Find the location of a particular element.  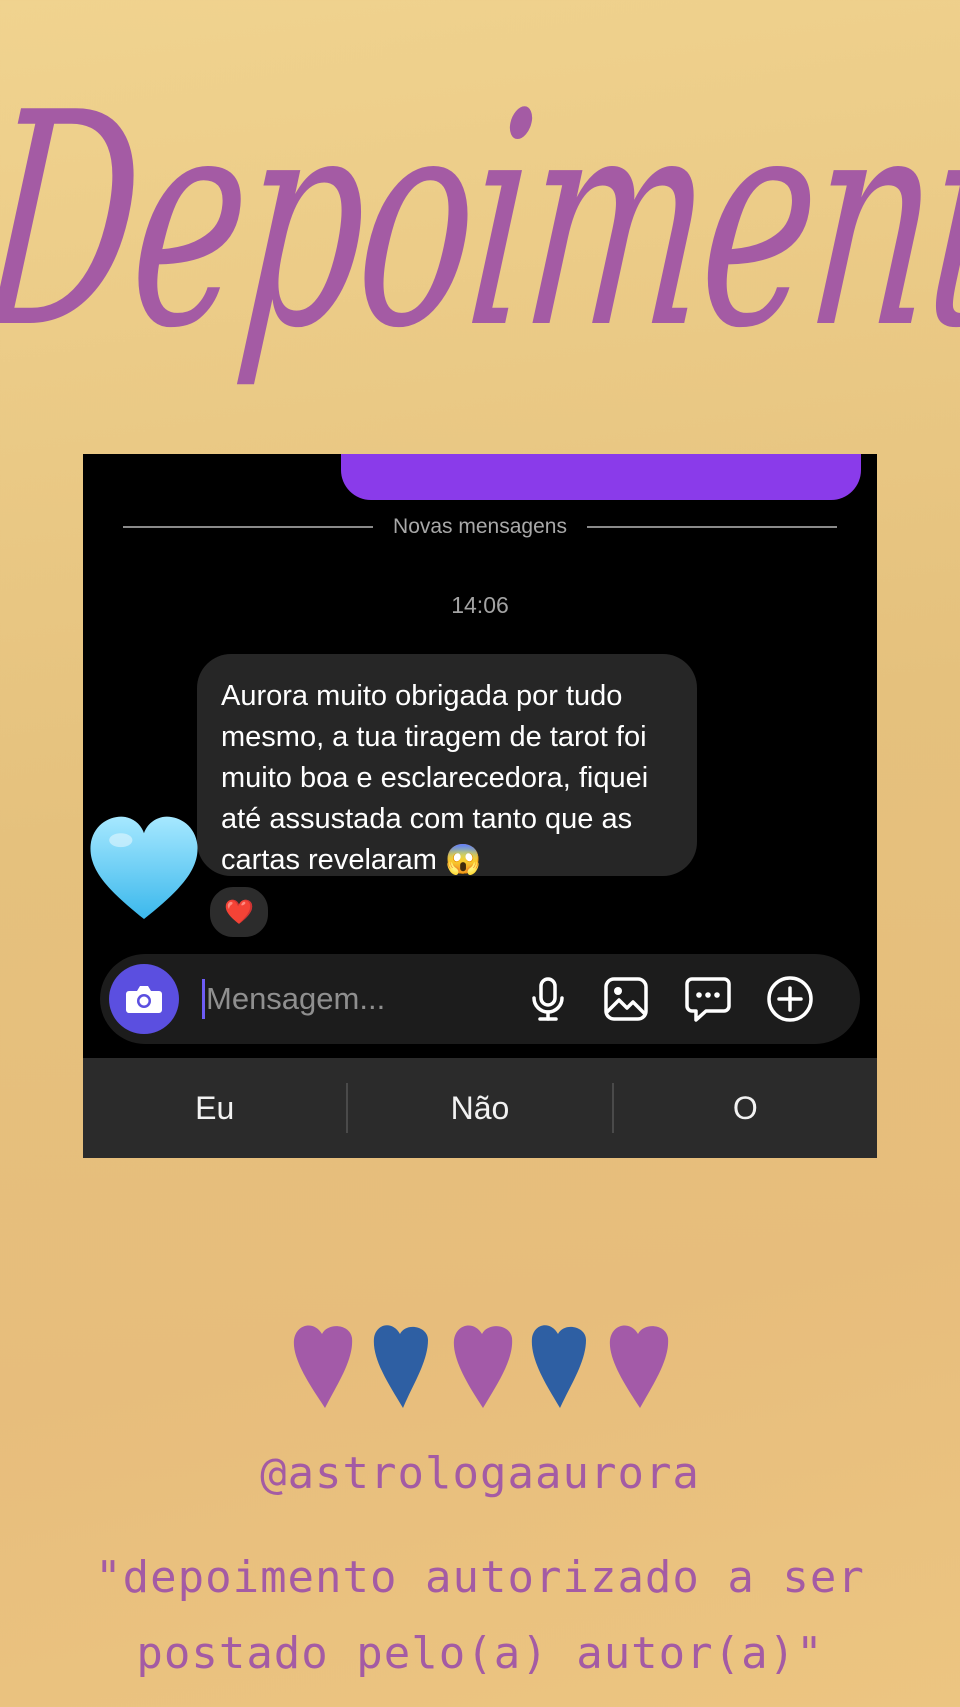

gallery-button is located at coordinates (626, 999).